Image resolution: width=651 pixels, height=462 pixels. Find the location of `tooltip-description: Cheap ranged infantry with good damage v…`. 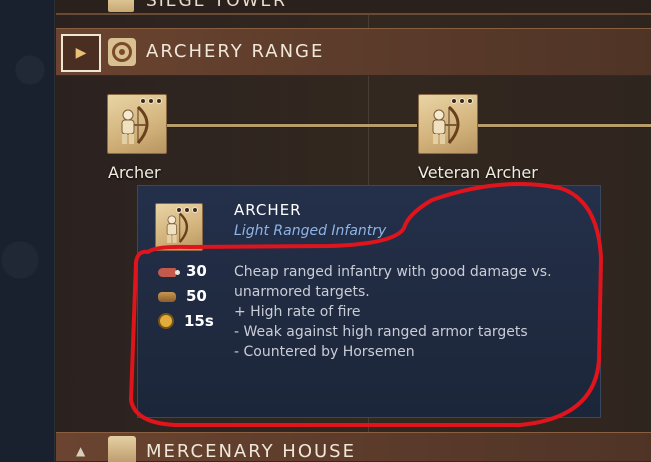

tooltip-description: Cheap ranged infantry with good damage v… is located at coordinates (409, 312).